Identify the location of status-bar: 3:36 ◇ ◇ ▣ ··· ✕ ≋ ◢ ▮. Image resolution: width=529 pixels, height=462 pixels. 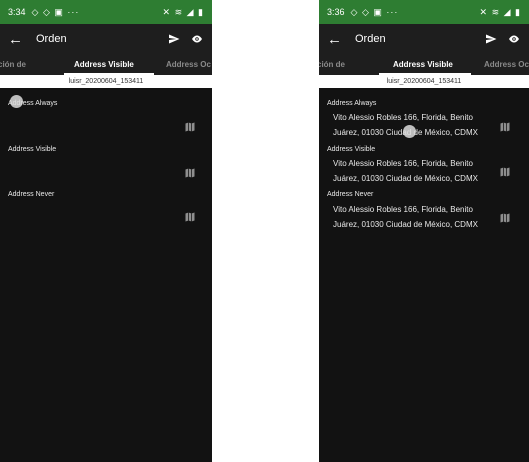
(424, 12).